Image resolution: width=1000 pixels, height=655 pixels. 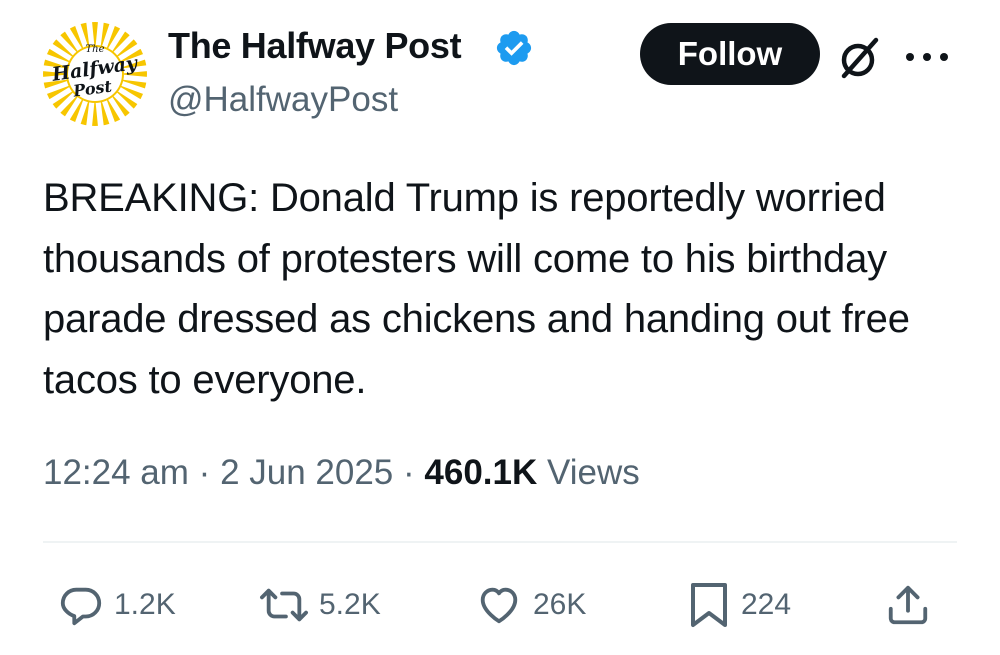 What do you see at coordinates (739, 605) in the screenshot?
I see `bookmark-button: 224` at bounding box center [739, 605].